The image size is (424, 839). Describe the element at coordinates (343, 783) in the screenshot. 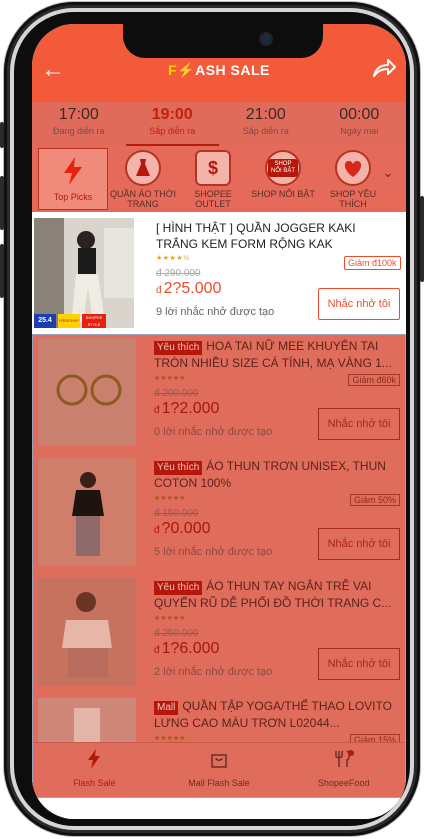

I see `nav-label: ShopeeFood` at that location.